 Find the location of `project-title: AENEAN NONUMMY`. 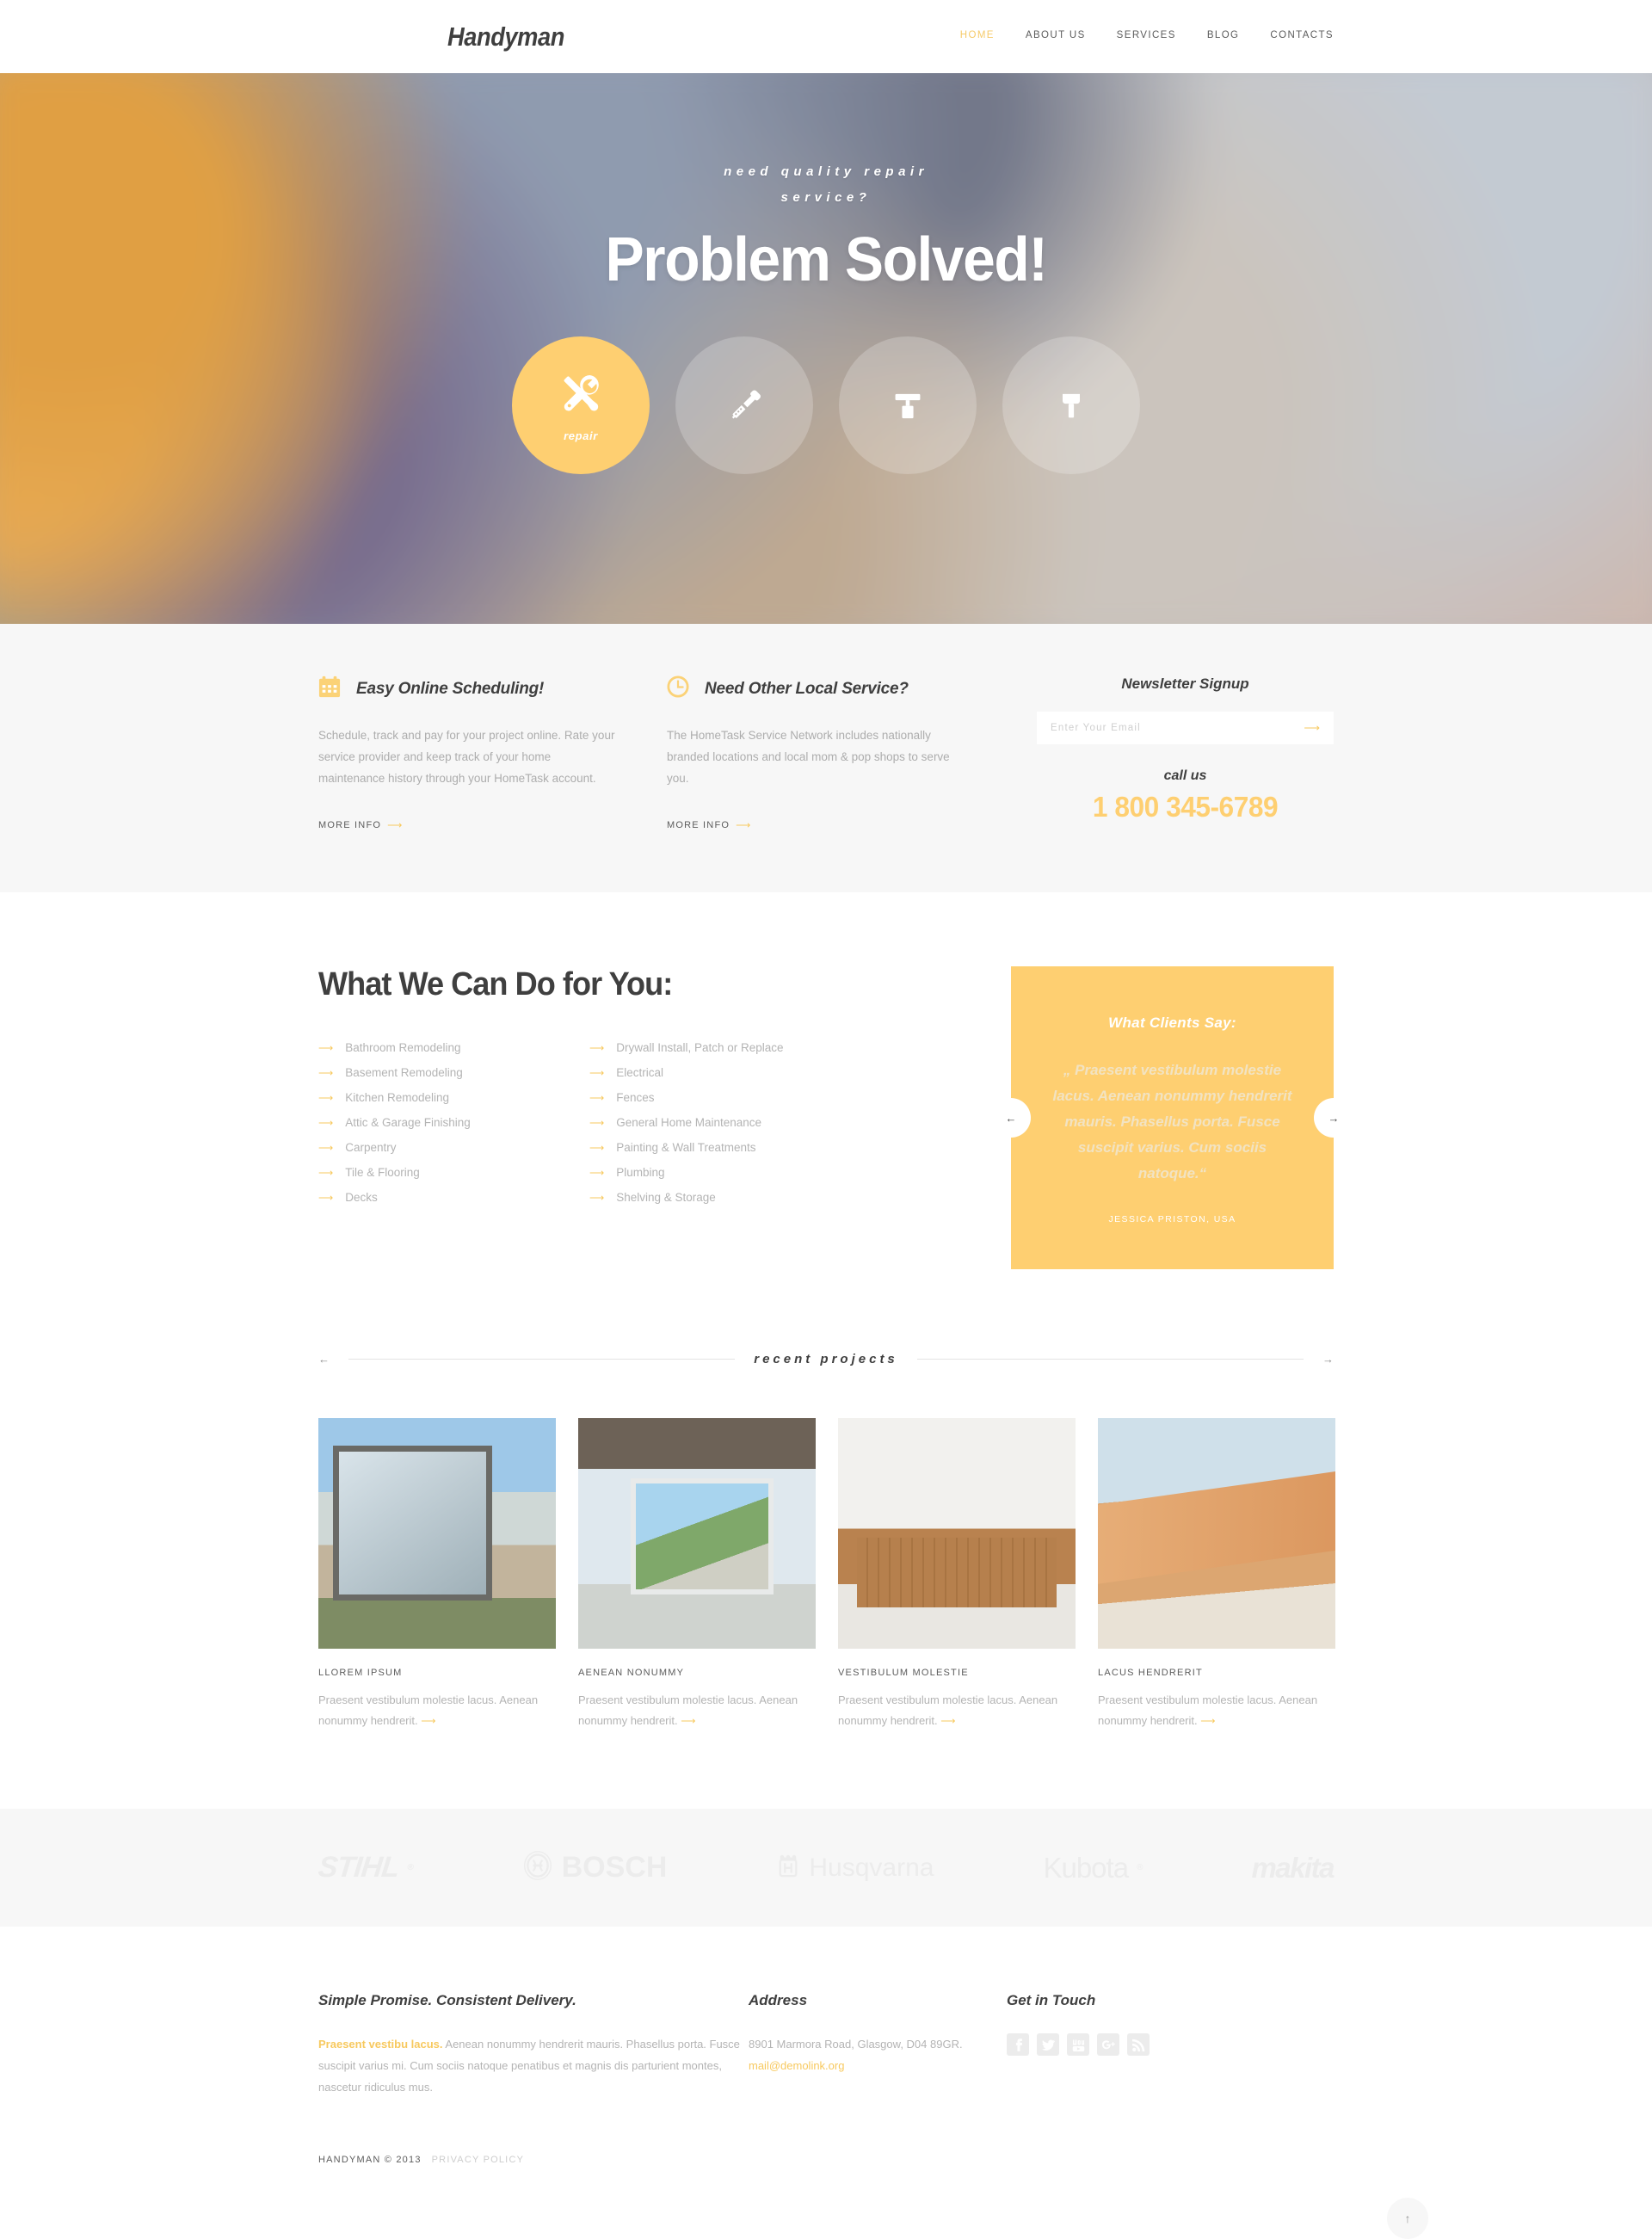

project-title: AENEAN NONUMMY is located at coordinates (631, 1673).